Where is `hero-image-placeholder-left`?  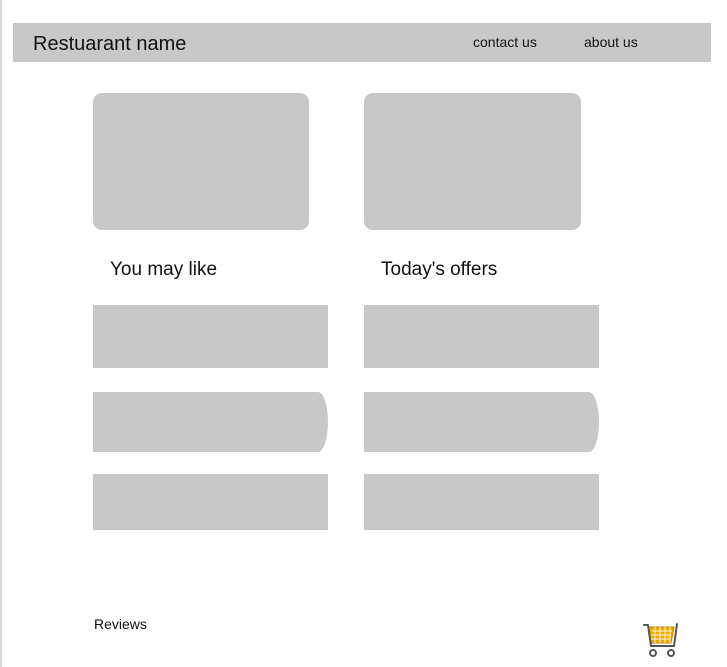 hero-image-placeholder-left is located at coordinates (201, 161).